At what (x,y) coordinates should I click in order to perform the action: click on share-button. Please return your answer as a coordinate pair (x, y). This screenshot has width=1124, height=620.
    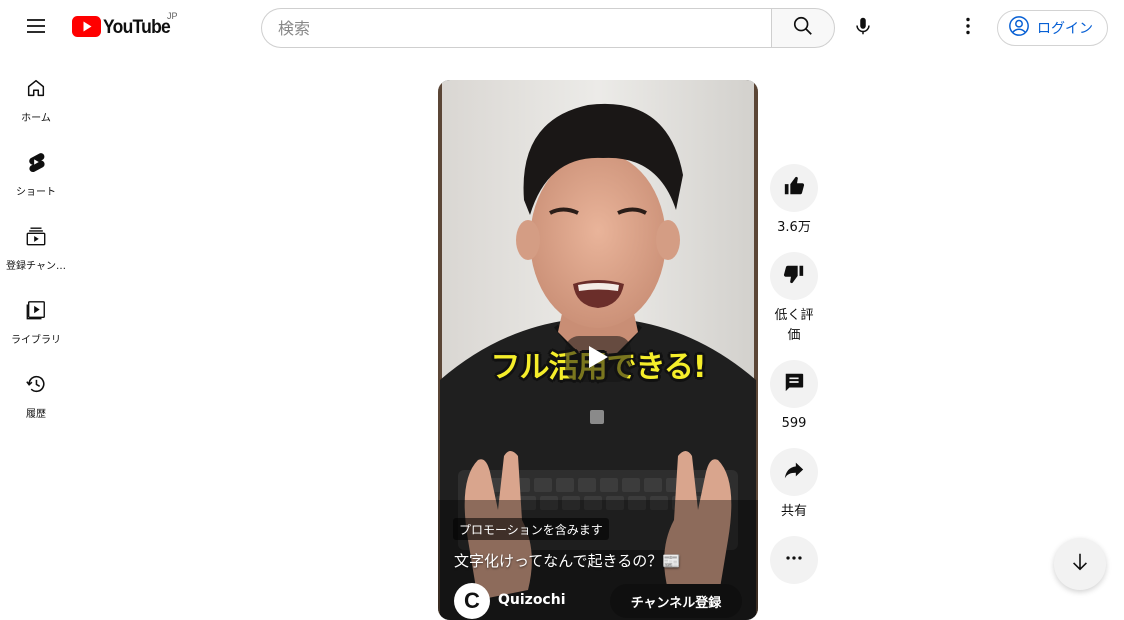
    Looking at the image, I should click on (794, 472).